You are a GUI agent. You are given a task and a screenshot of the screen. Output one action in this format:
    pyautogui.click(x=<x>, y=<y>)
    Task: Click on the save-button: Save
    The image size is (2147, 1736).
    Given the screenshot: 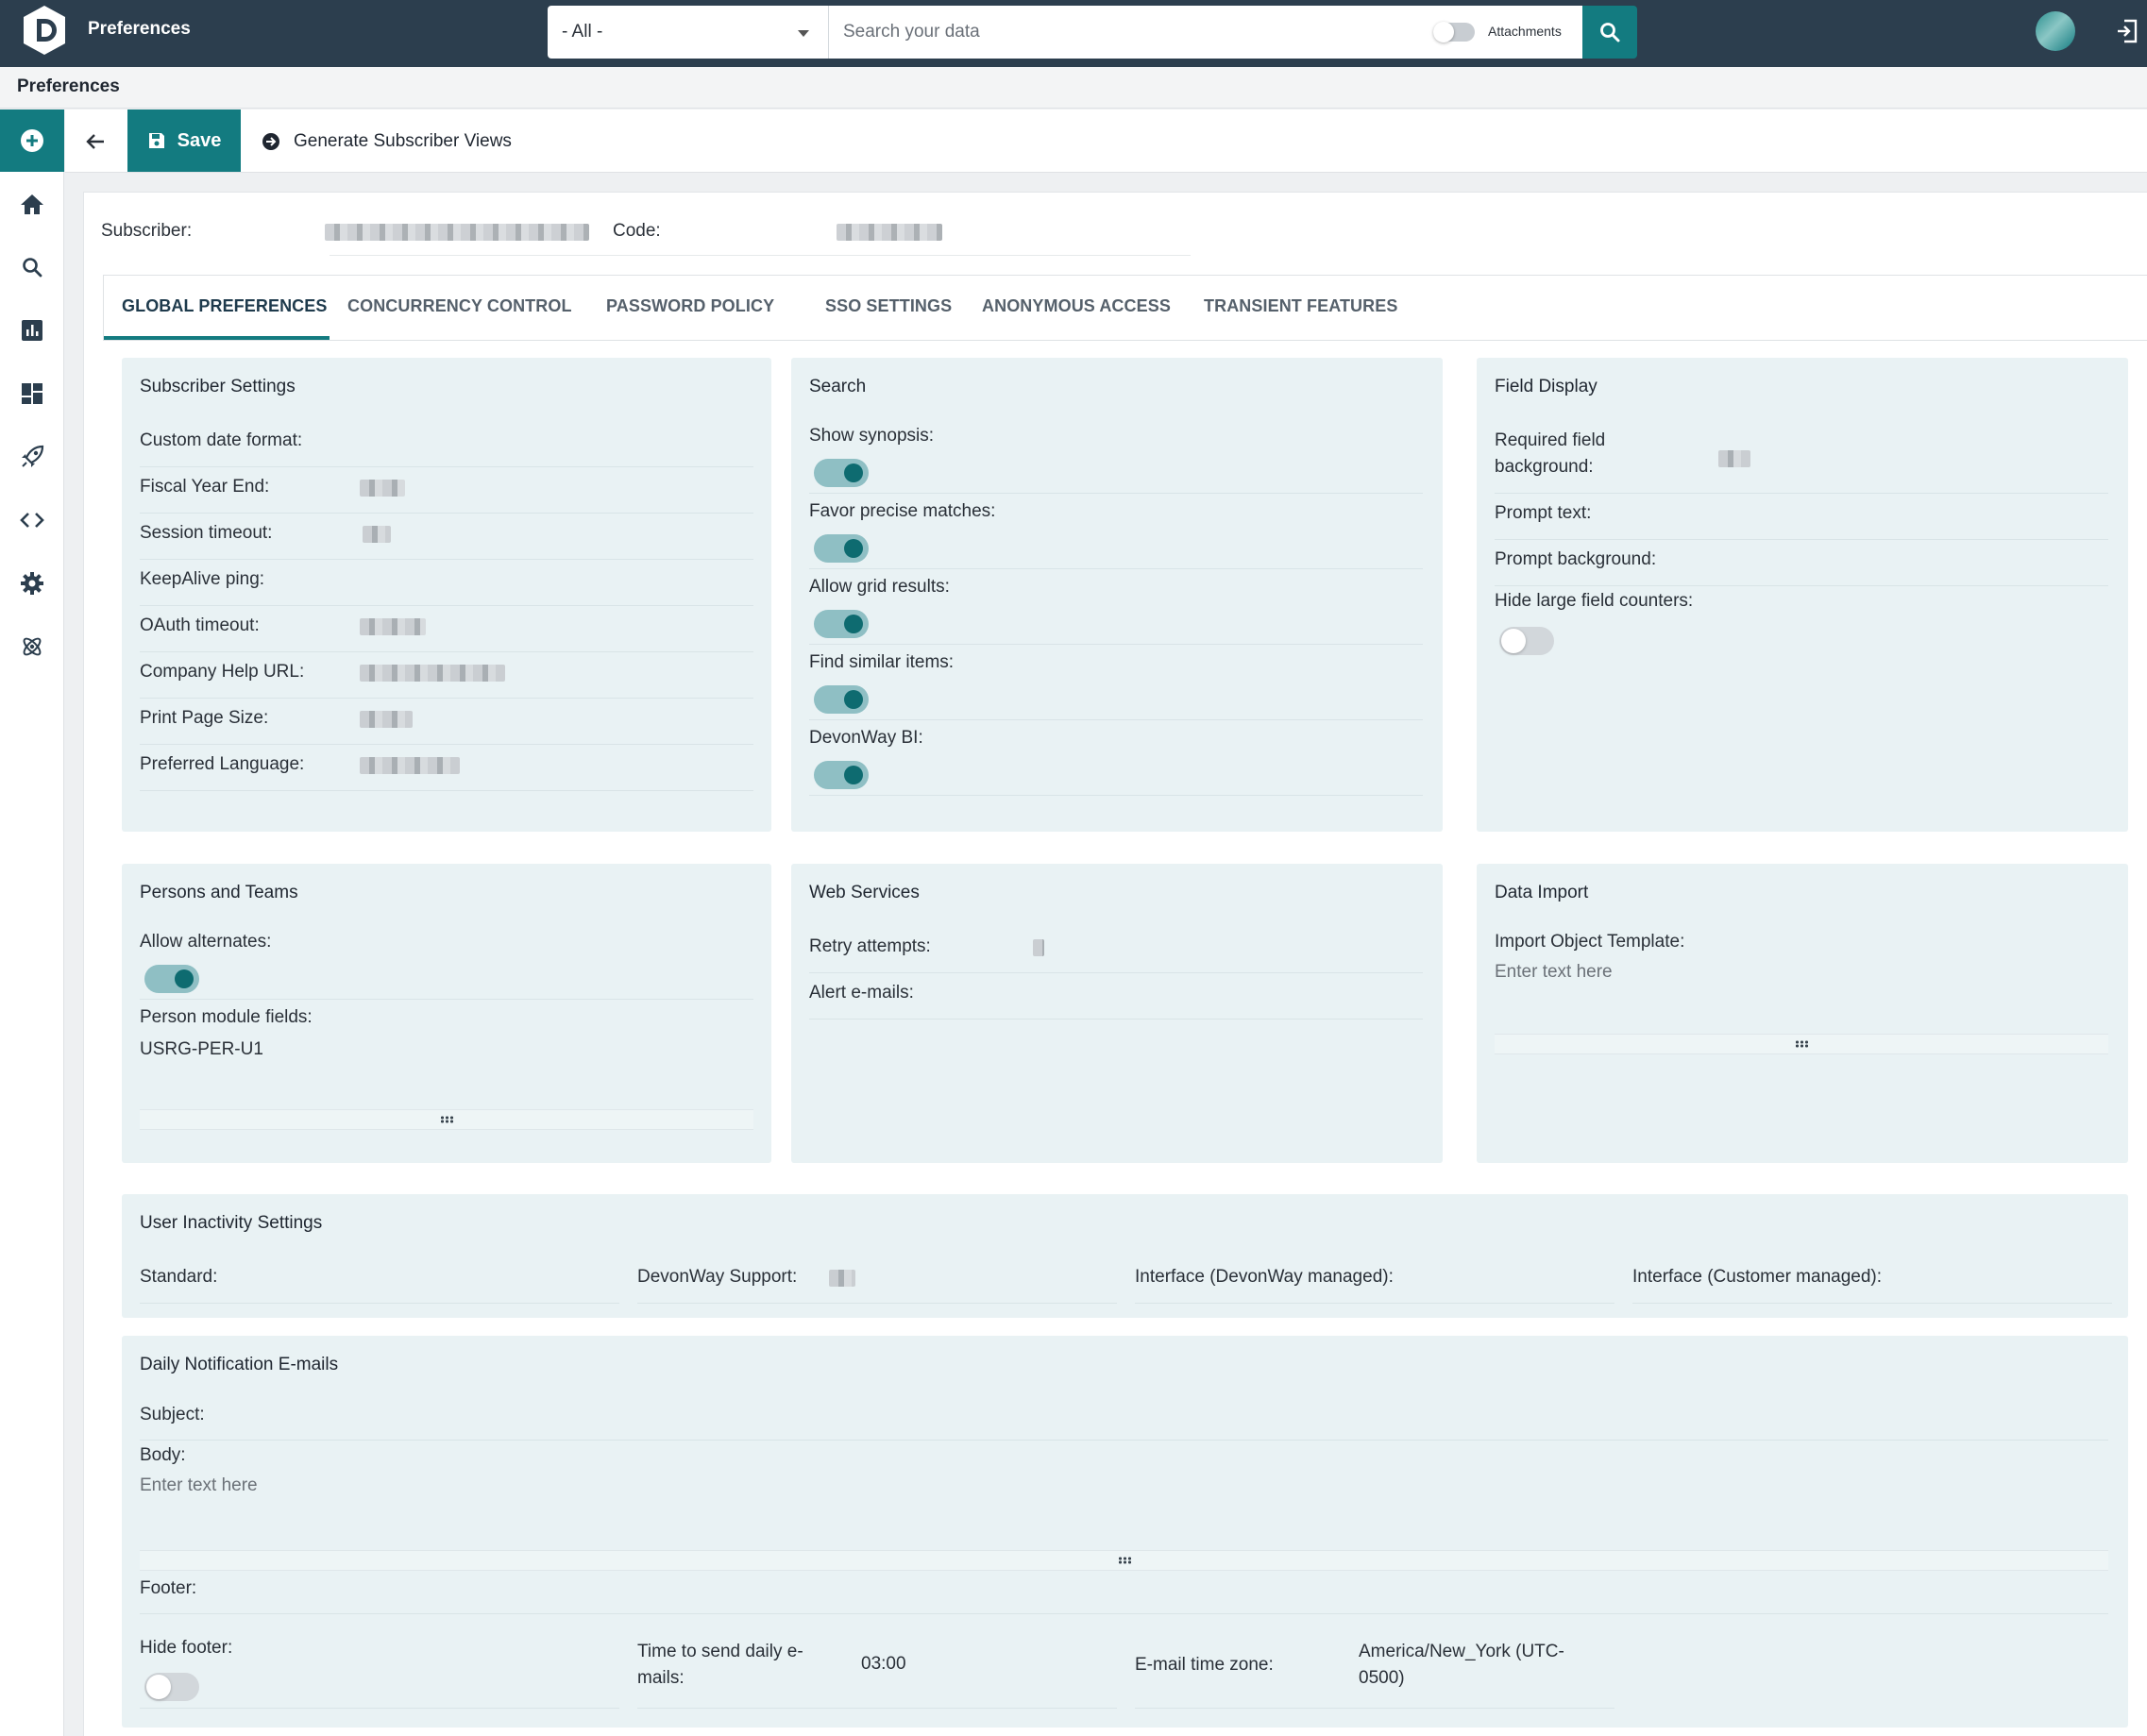 What is the action you would take?
    pyautogui.click(x=184, y=141)
    